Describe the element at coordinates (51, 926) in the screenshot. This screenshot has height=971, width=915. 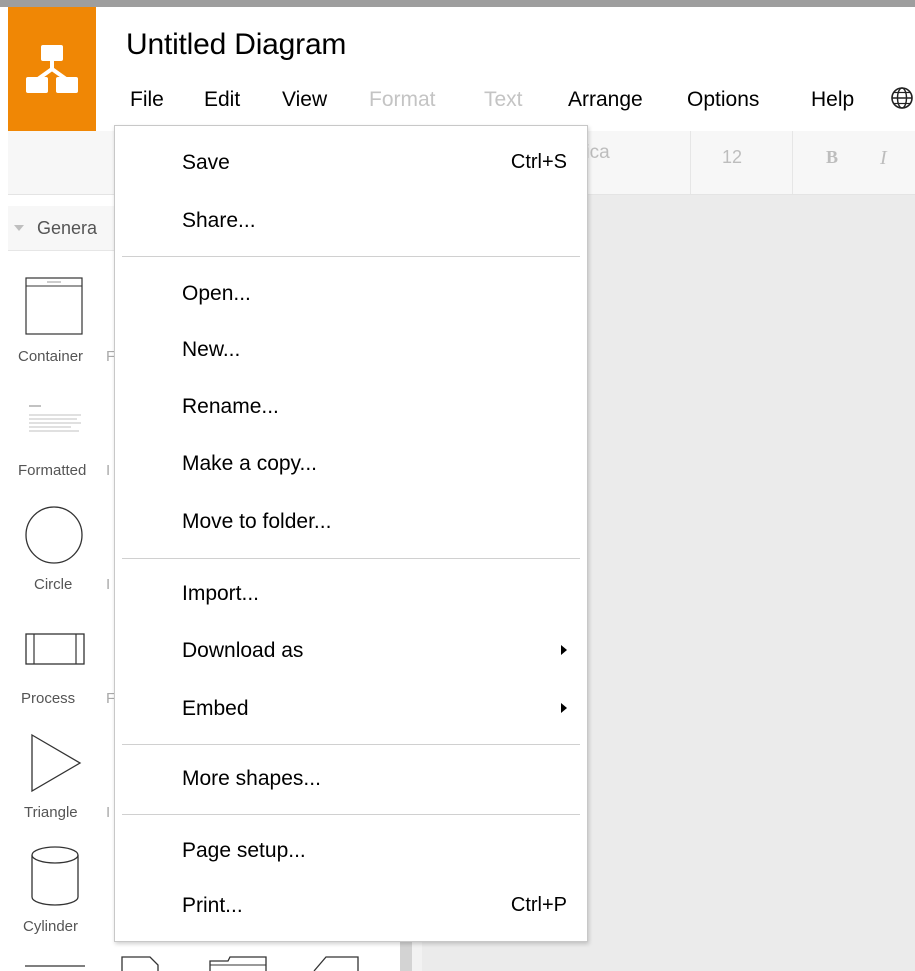
I see `shape-label-cylinder: Cylinder` at that location.